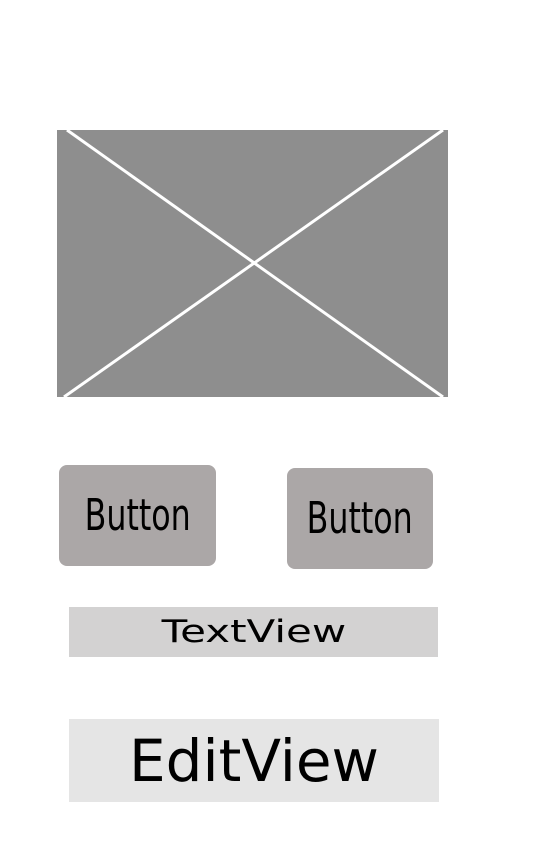 This screenshot has height=864, width=540. I want to click on editview-field: EditView, so click(254, 760).